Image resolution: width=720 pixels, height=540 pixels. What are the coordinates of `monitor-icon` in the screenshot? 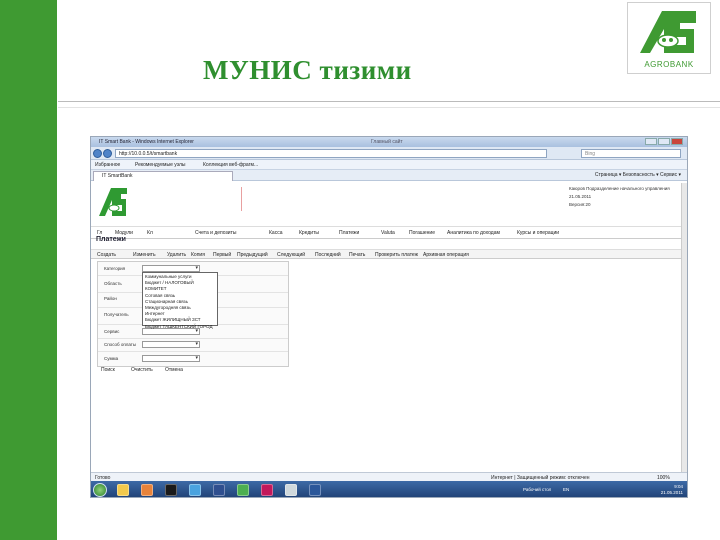 It's located at (291, 490).